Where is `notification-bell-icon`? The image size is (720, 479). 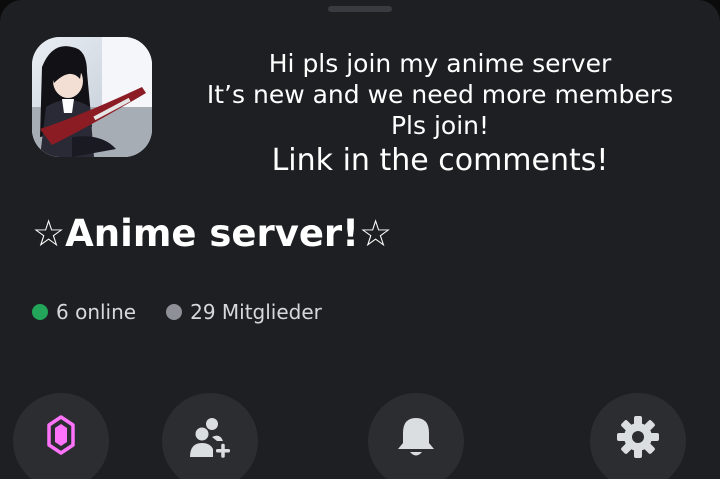
notification-bell-icon is located at coordinates (416, 437).